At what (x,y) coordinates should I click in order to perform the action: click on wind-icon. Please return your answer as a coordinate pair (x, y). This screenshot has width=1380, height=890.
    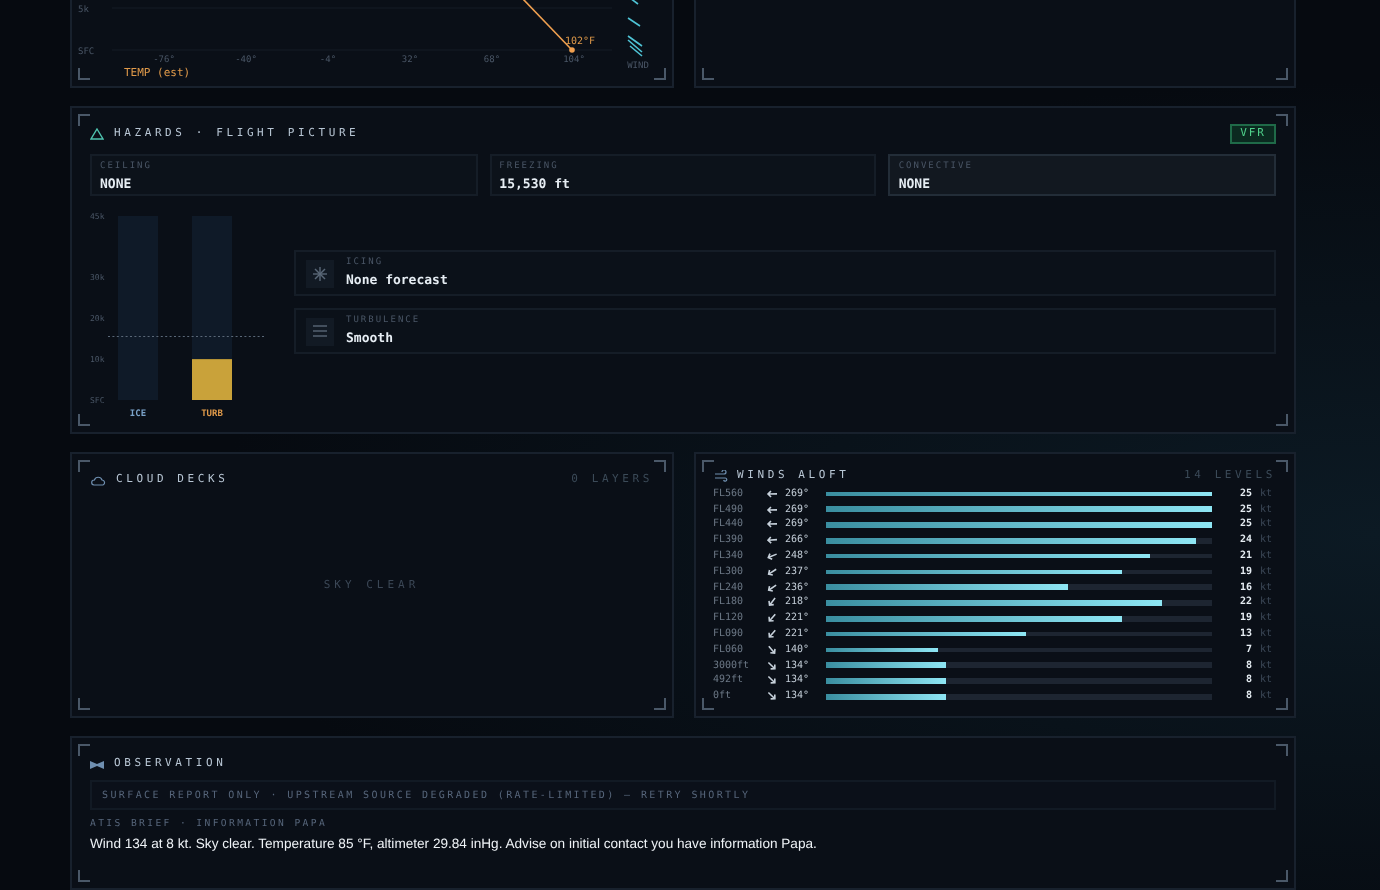
    Looking at the image, I should click on (720, 476).